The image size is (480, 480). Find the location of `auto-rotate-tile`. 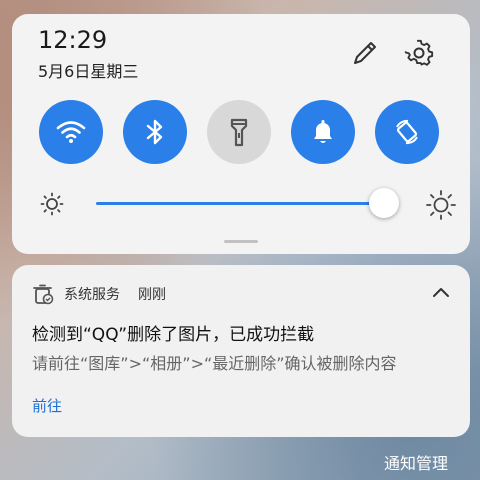

auto-rotate-tile is located at coordinates (407, 132).